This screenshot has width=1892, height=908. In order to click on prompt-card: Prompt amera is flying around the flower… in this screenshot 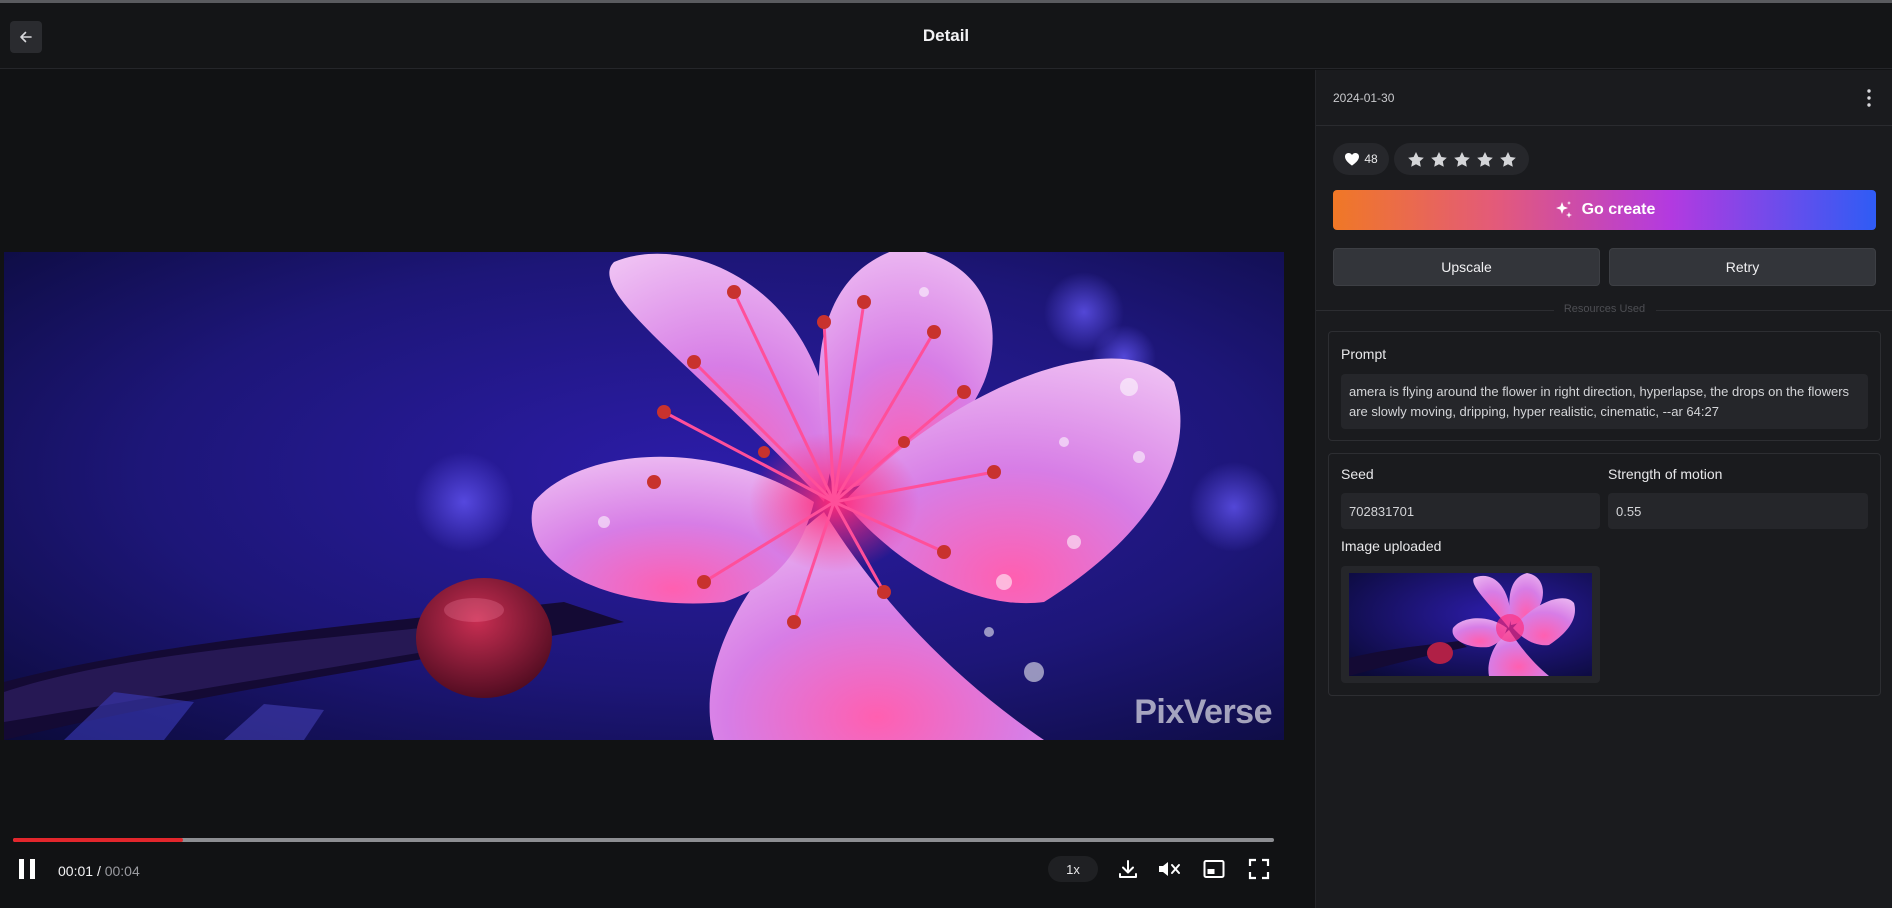, I will do `click(1604, 386)`.